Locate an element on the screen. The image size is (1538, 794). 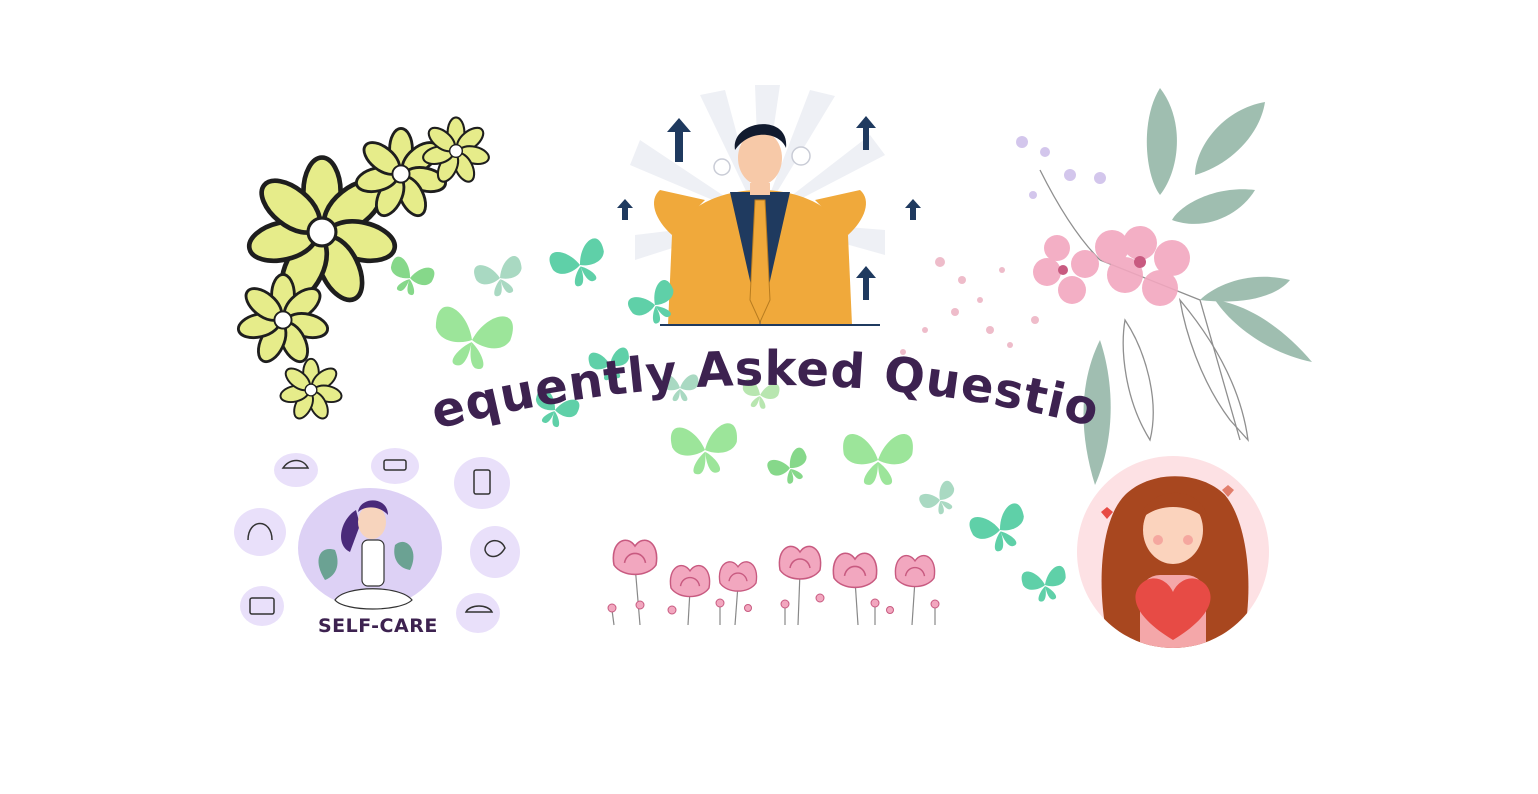
self-care-label: SELF-CARE is located at coordinates (378, 626).